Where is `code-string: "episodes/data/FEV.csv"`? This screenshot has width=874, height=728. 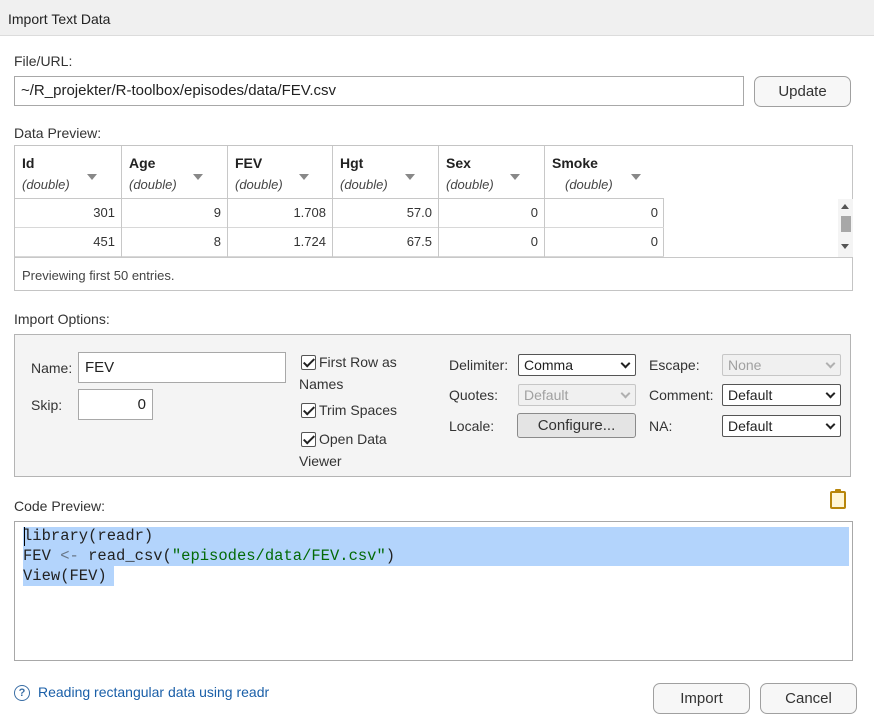
code-string: "episodes/data/FEV.csv" is located at coordinates (278, 556).